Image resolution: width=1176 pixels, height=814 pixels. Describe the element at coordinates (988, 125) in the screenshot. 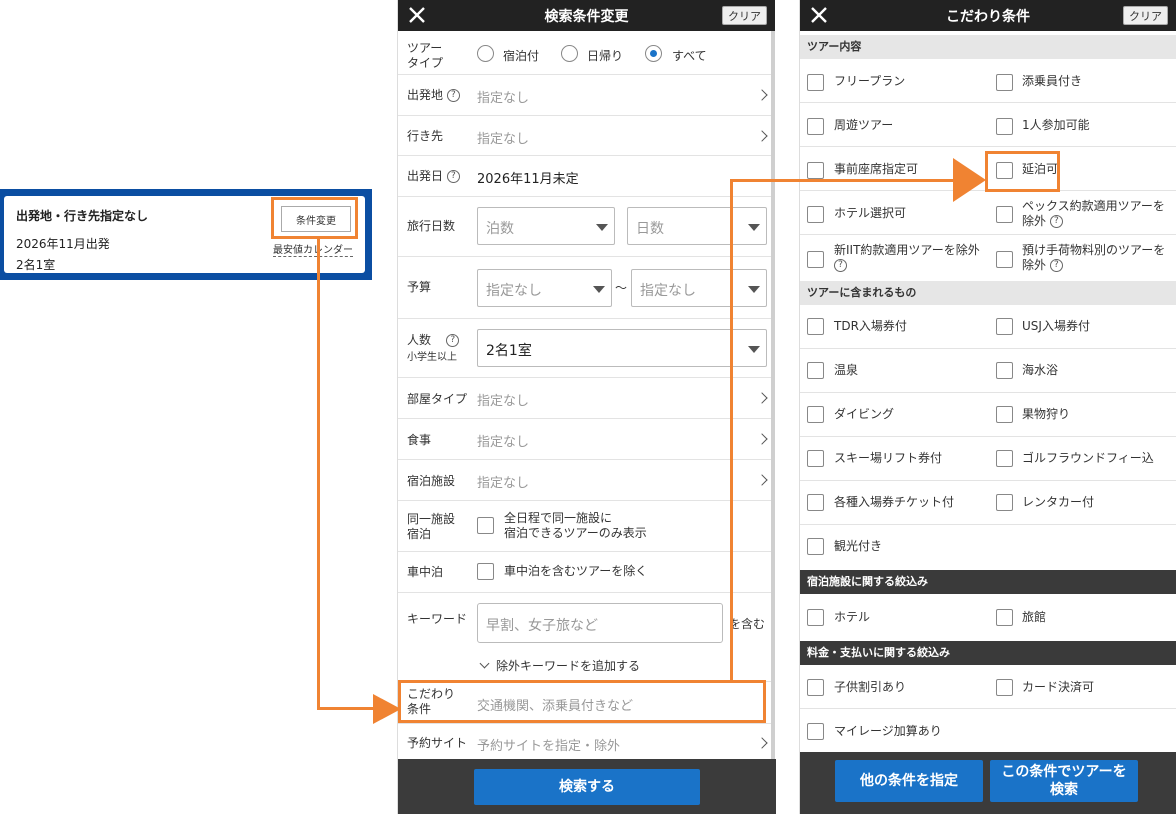

I see `option-row: 周遊ツアー 1人参加可能` at that location.